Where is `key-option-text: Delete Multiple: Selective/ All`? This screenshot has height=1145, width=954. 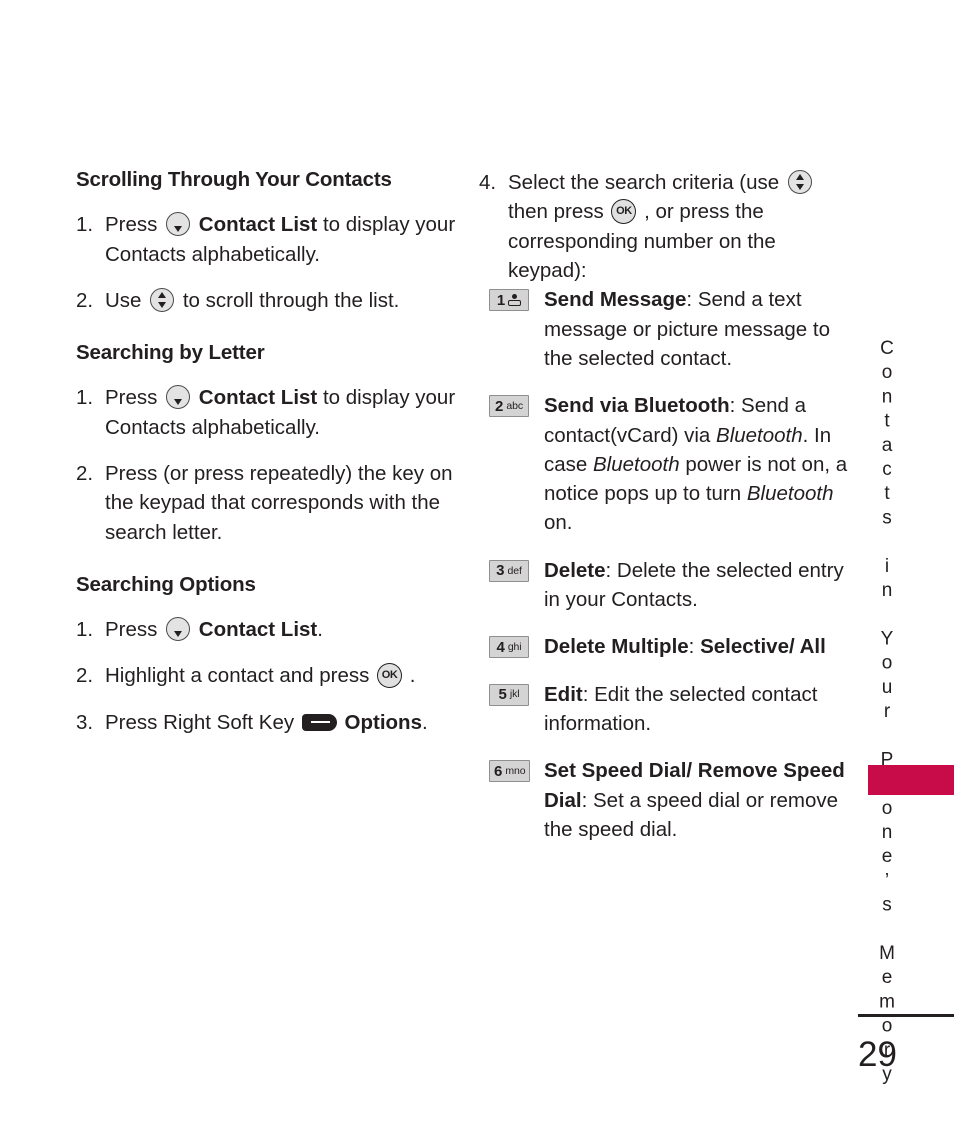
key-option-text: Delete Multiple: Selective/ All is located at coordinates (685, 646).